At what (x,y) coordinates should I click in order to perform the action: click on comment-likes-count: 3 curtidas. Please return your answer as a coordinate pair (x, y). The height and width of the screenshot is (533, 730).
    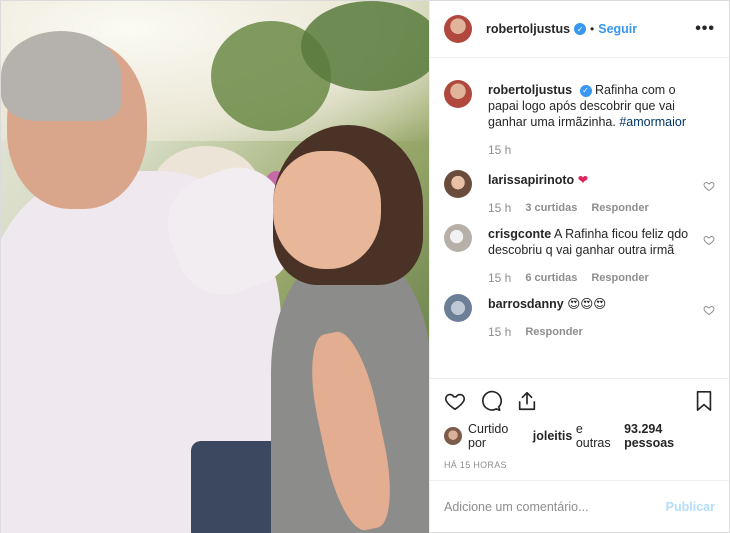
    Looking at the image, I should click on (551, 208).